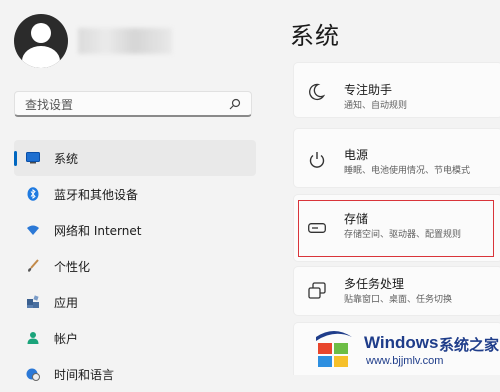 This screenshot has width=500, height=392. I want to click on sidebar-item-bluetooth: 蓝牙和其他设备, so click(135, 194).